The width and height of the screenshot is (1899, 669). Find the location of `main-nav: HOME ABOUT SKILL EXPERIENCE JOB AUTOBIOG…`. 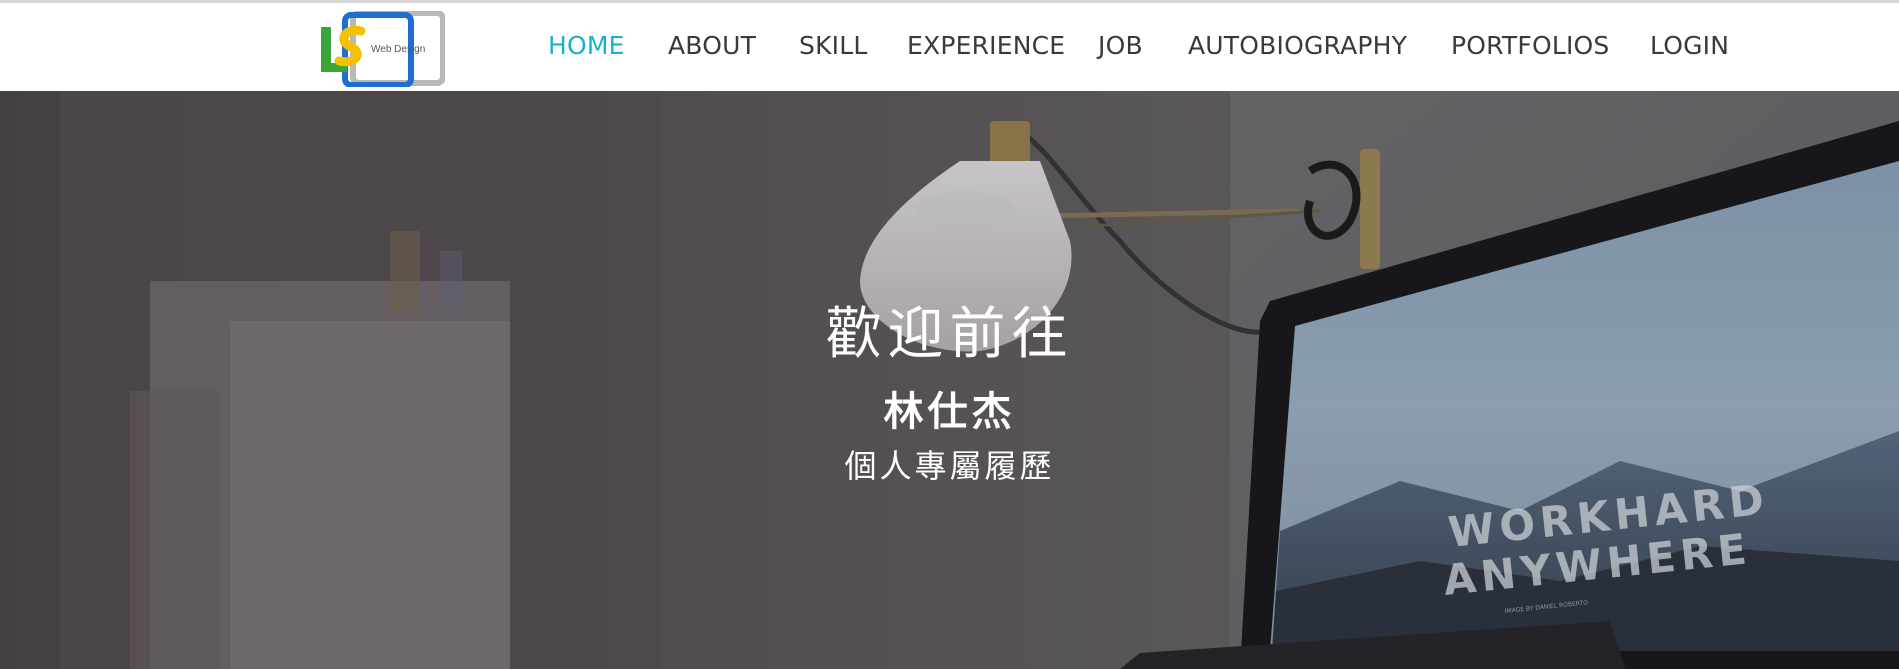

main-nav: HOME ABOUT SKILL EXPERIENCE JOB AUTOBIOG… is located at coordinates (949, 47).